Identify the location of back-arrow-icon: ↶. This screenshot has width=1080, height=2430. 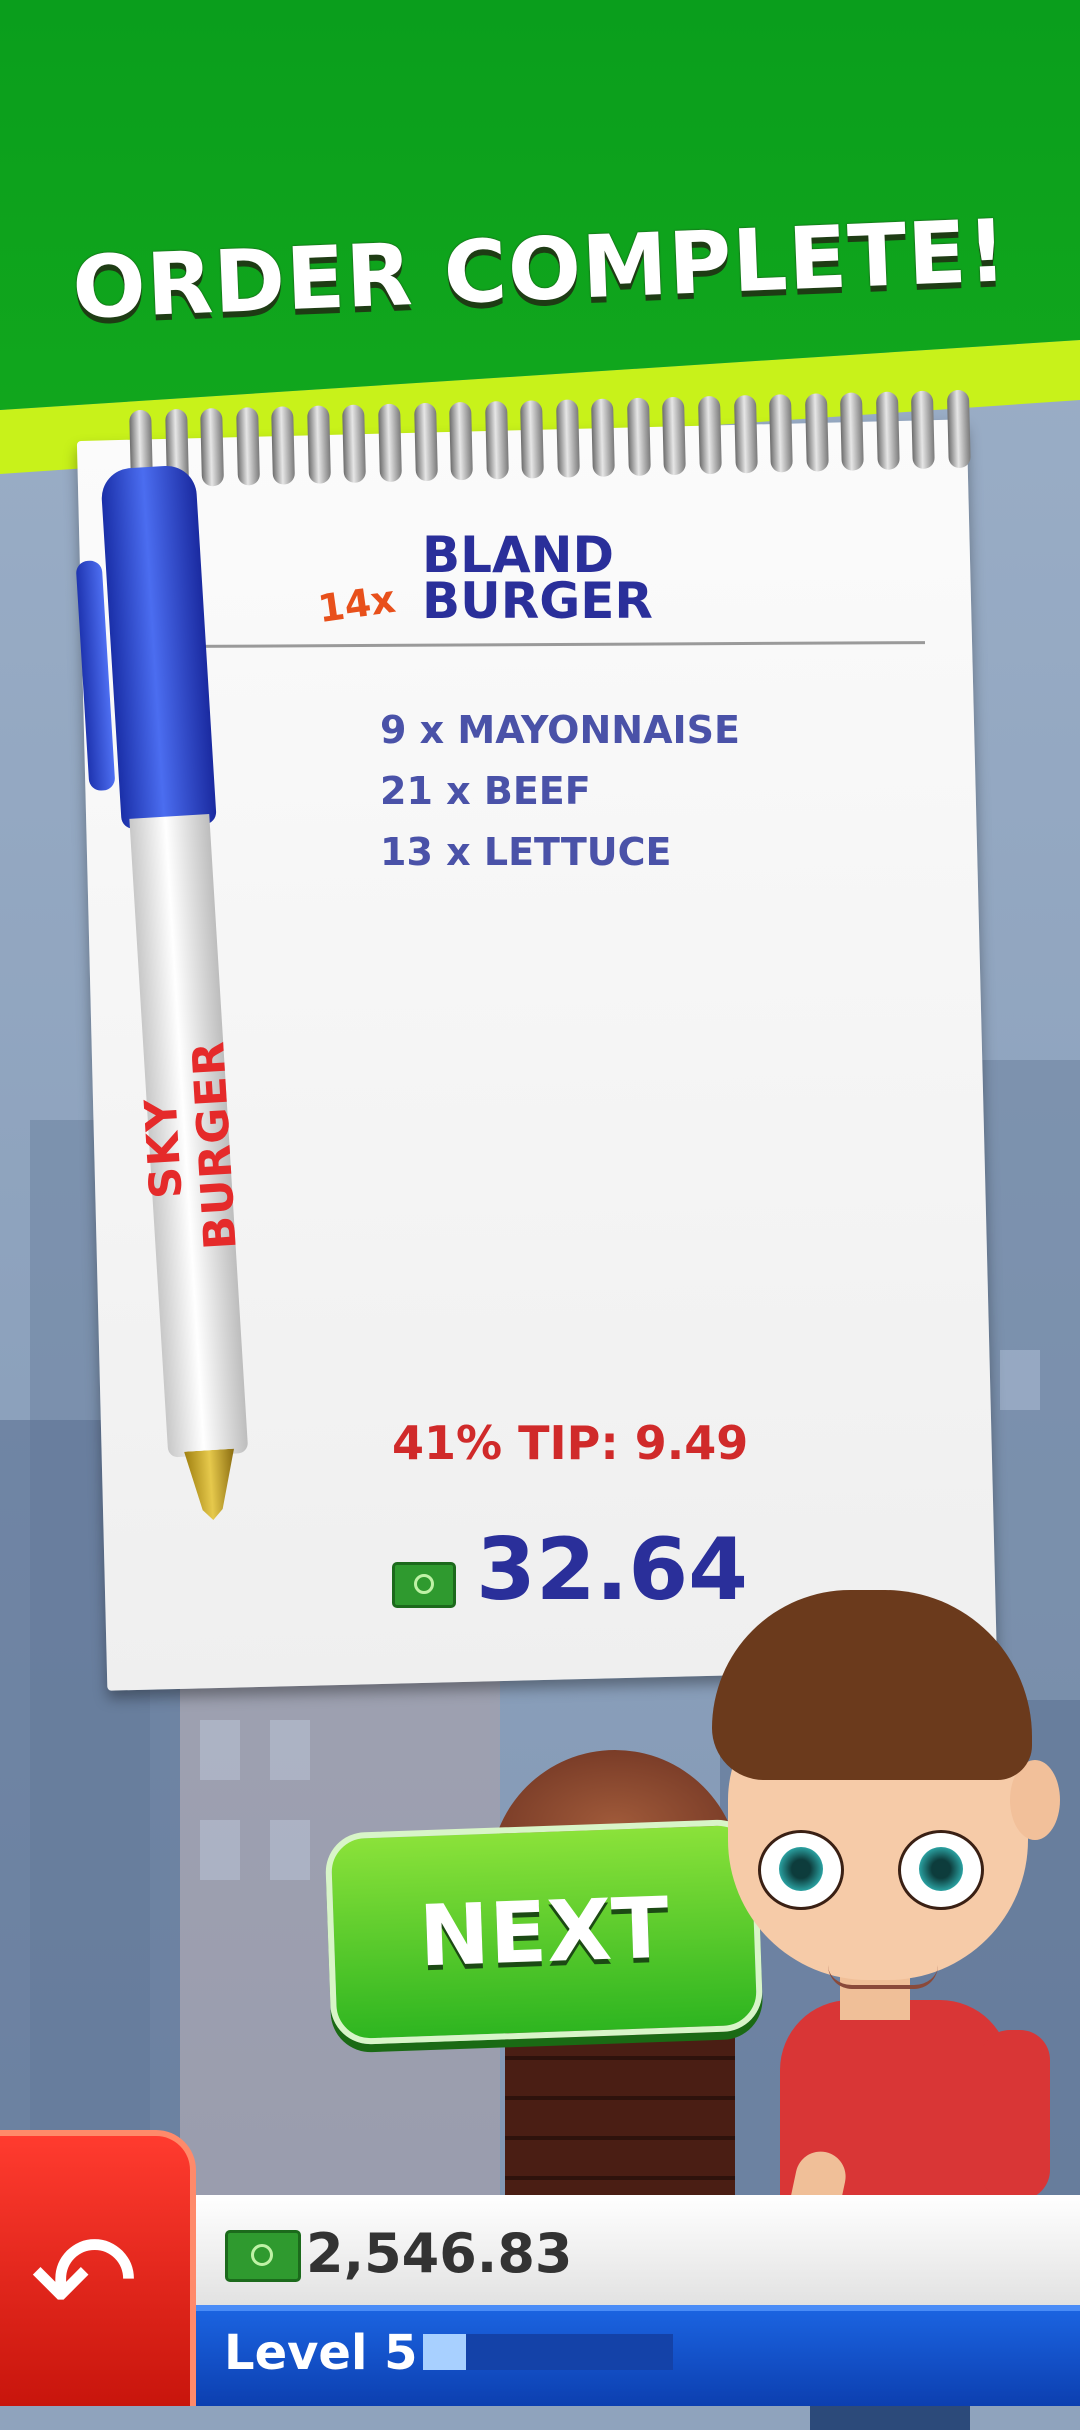
(84, 2281).